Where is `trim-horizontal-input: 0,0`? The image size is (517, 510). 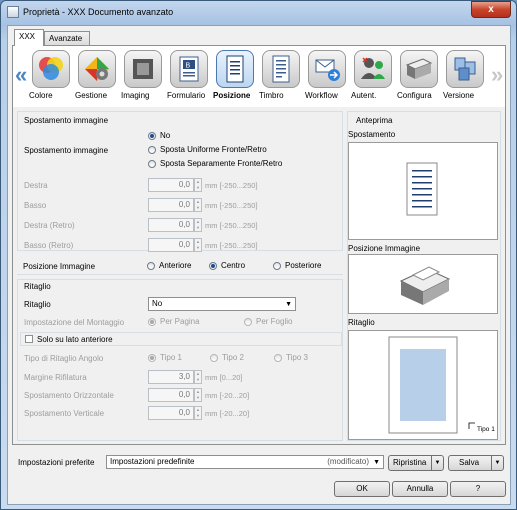 trim-horizontal-input: 0,0 is located at coordinates (171, 395).